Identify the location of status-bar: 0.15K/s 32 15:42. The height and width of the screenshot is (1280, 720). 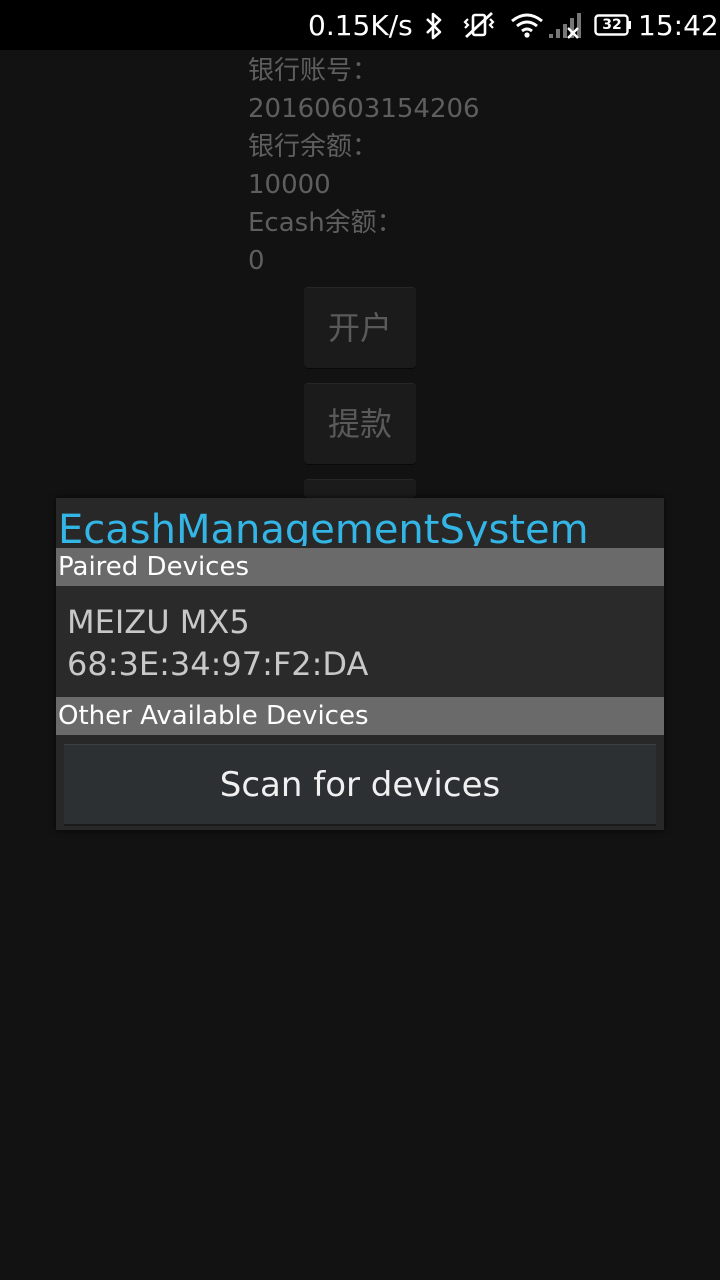
(360, 25).